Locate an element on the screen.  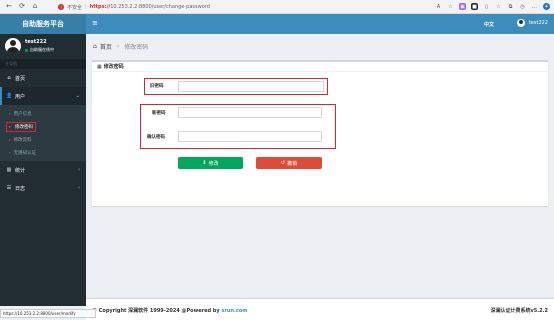
new-password-input is located at coordinates (250, 112).